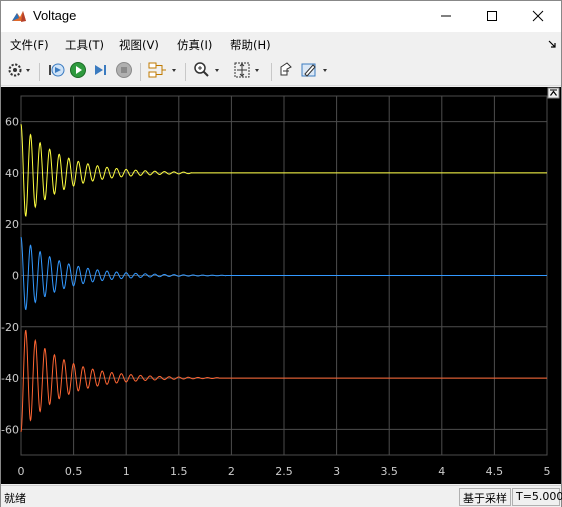 The height and width of the screenshot is (507, 562). Describe the element at coordinates (231, 471) in the screenshot. I see `x-tick-label: 2` at that location.